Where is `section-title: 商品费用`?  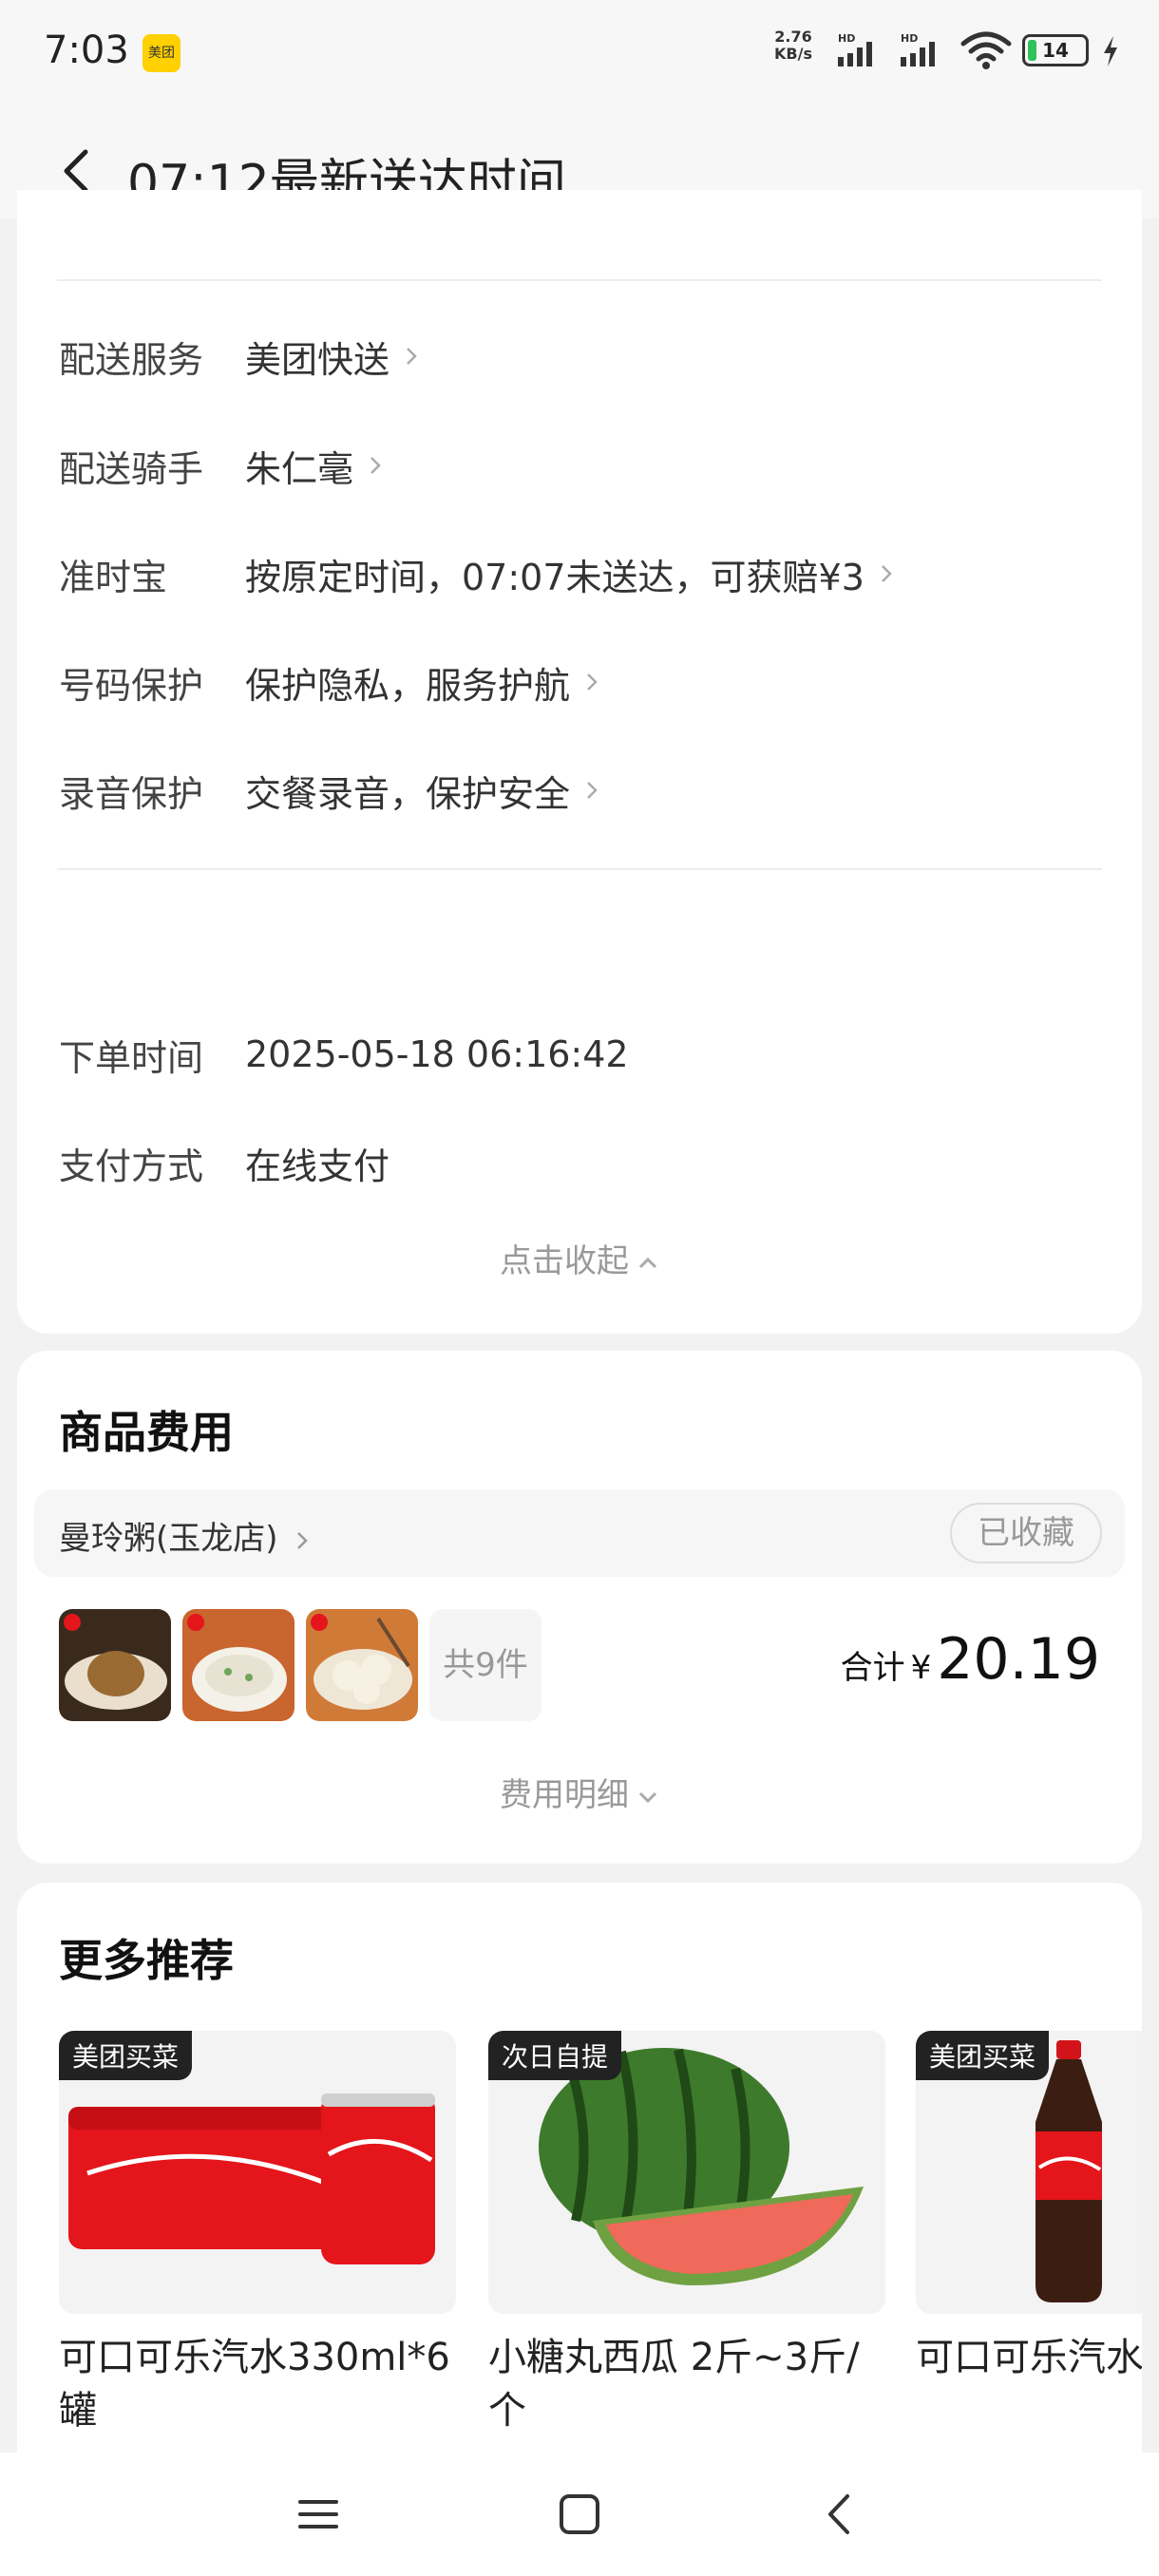 section-title: 商品费用 is located at coordinates (146, 1432).